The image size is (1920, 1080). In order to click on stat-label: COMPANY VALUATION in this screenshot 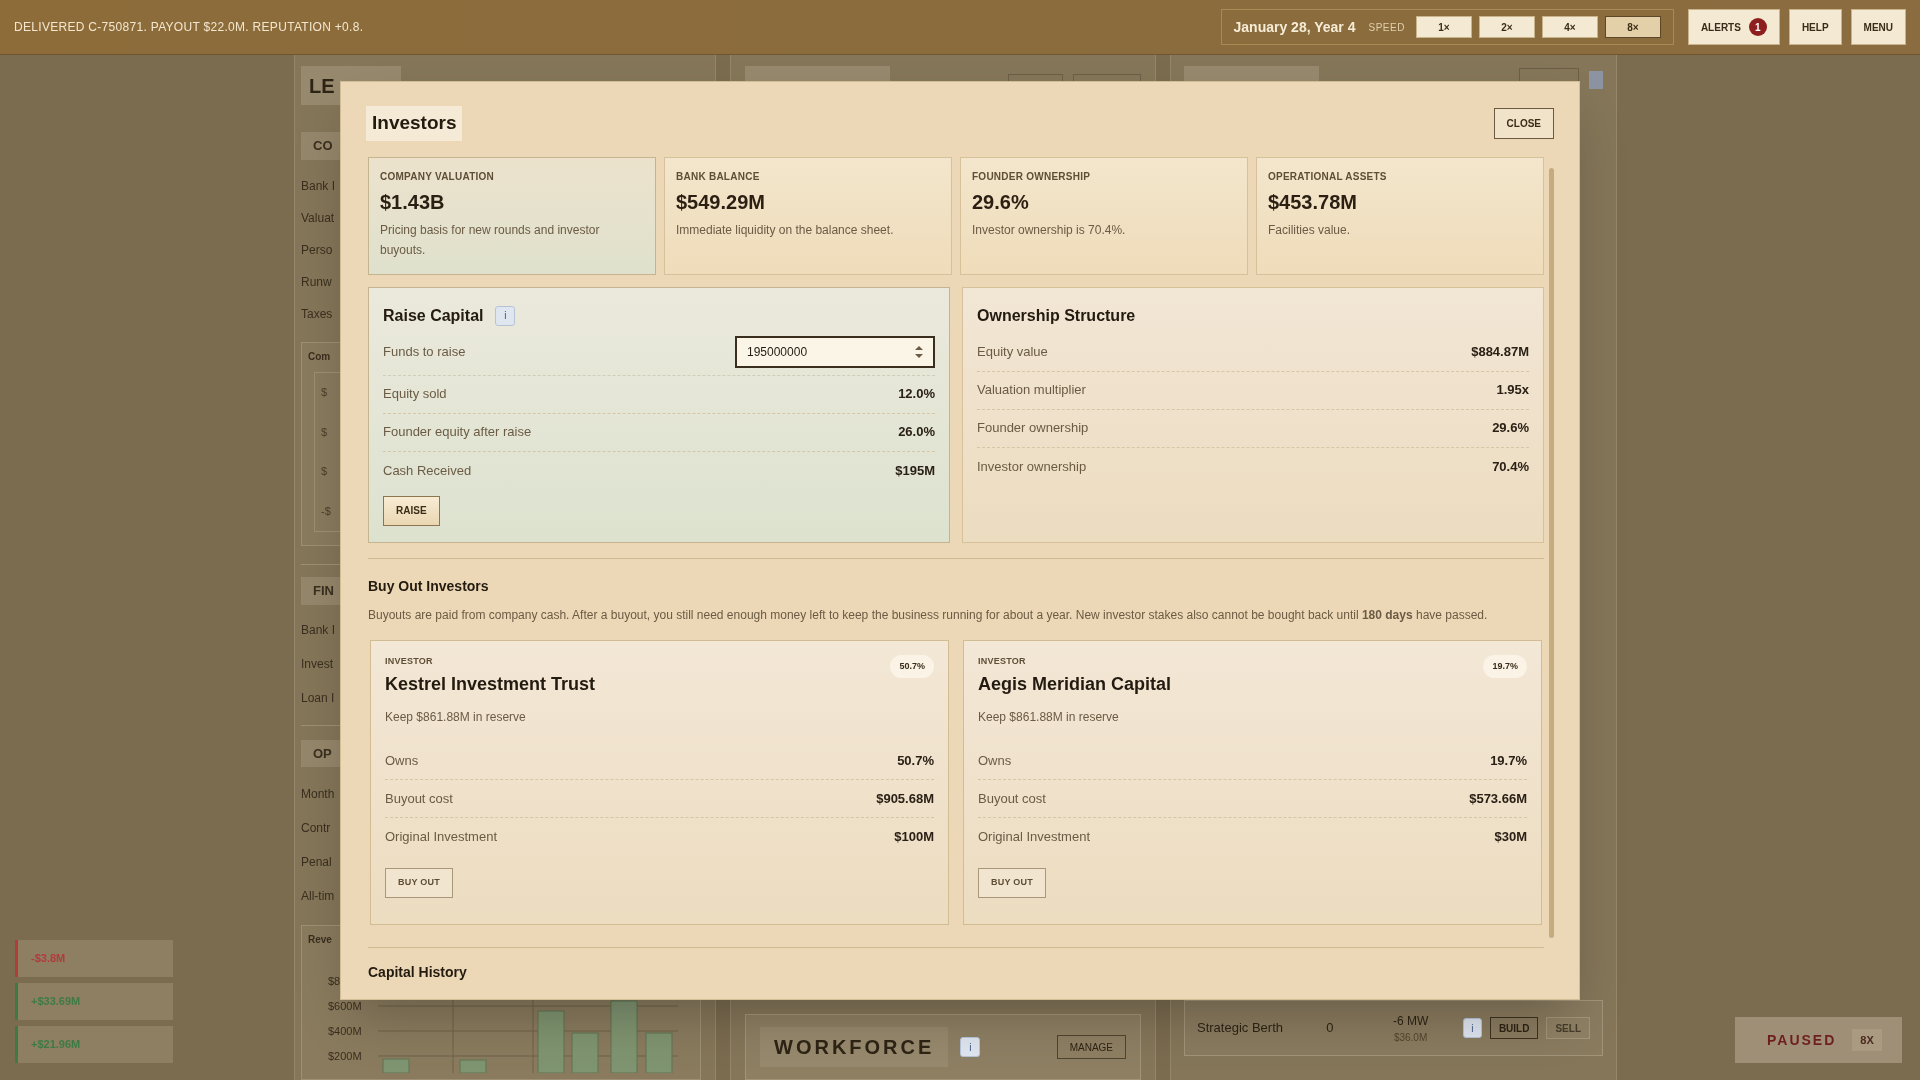, I will do `click(438, 176)`.